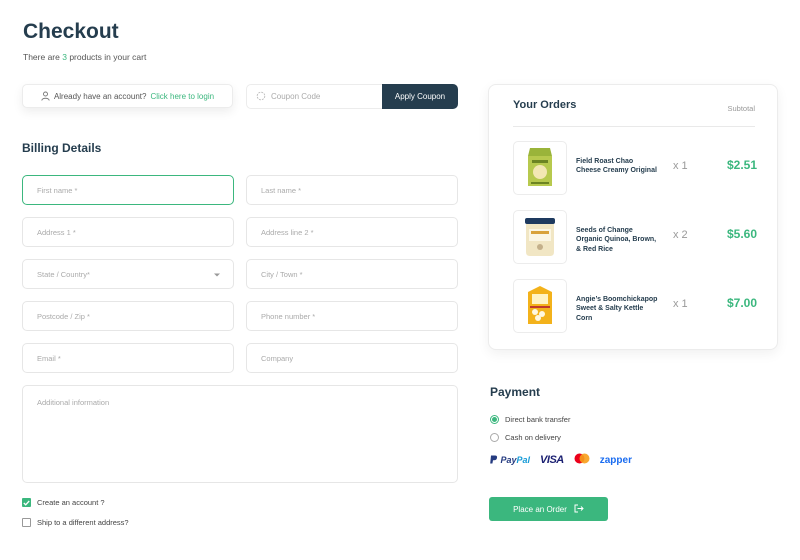  What do you see at coordinates (680, 235) in the screenshot?
I see `product-qty: x 2` at bounding box center [680, 235].